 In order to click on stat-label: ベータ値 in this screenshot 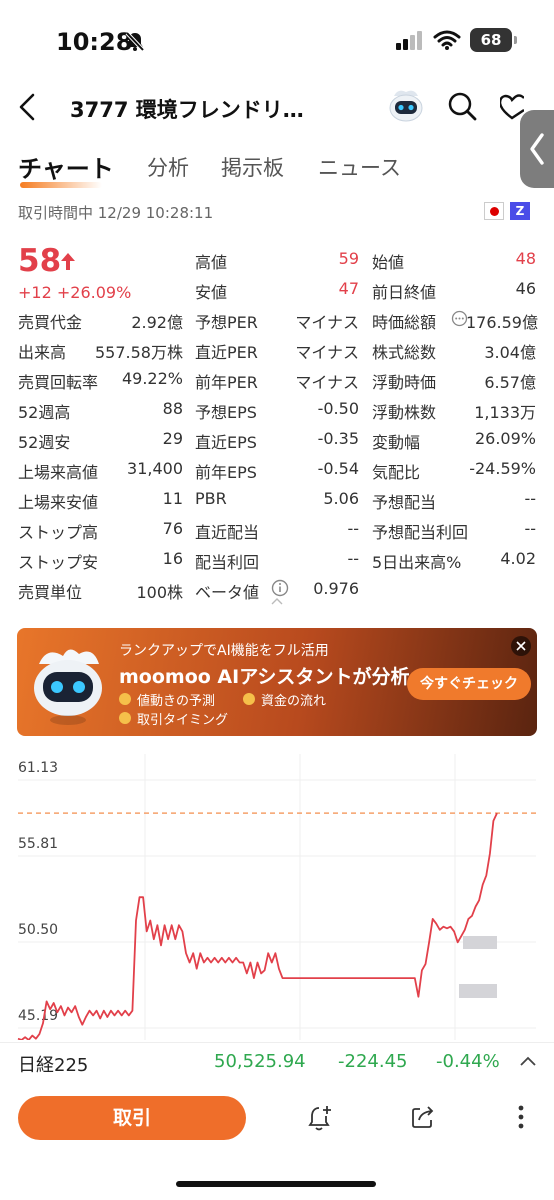, I will do `click(227, 592)`.